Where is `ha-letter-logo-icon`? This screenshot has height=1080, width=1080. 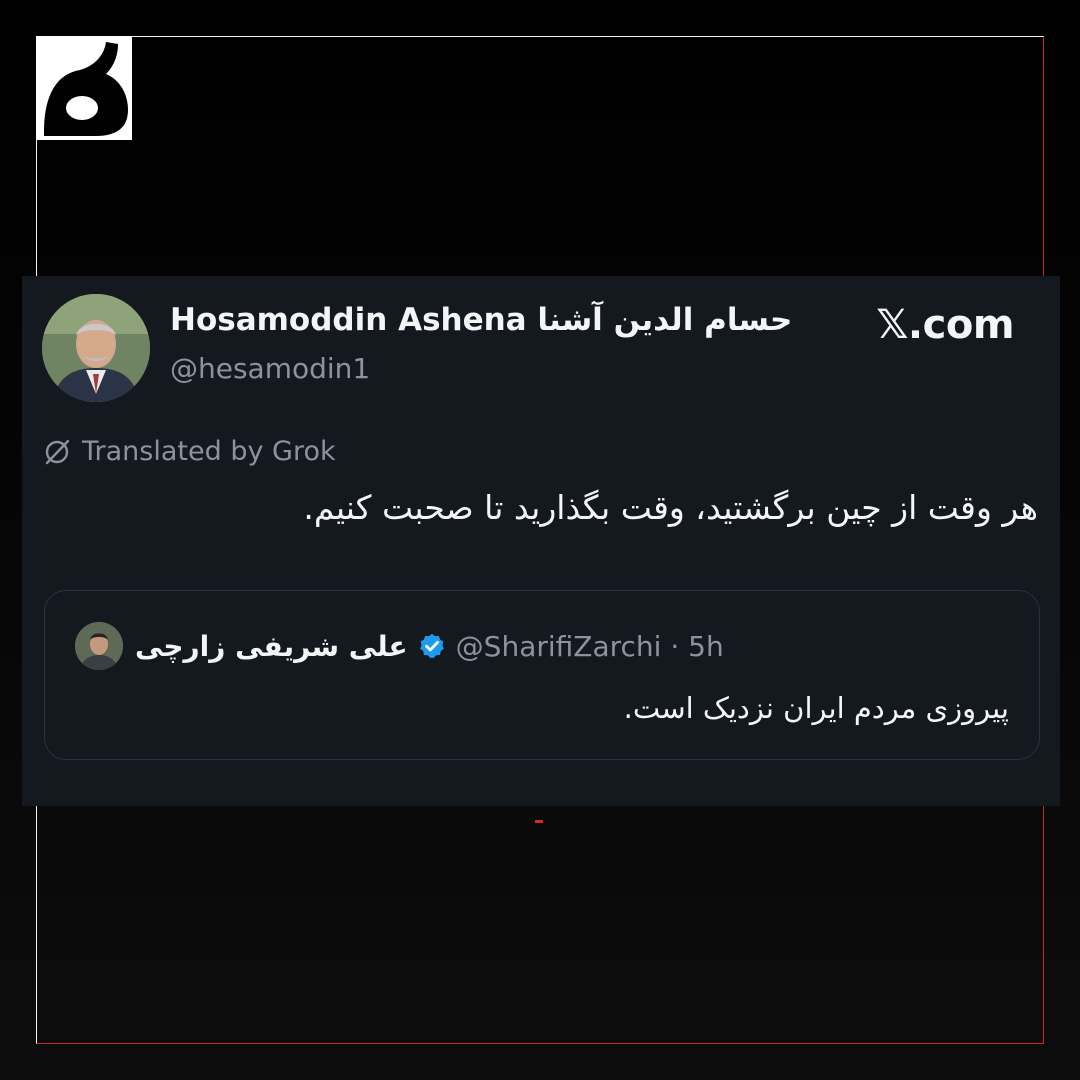 ha-letter-logo-icon is located at coordinates (86, 89).